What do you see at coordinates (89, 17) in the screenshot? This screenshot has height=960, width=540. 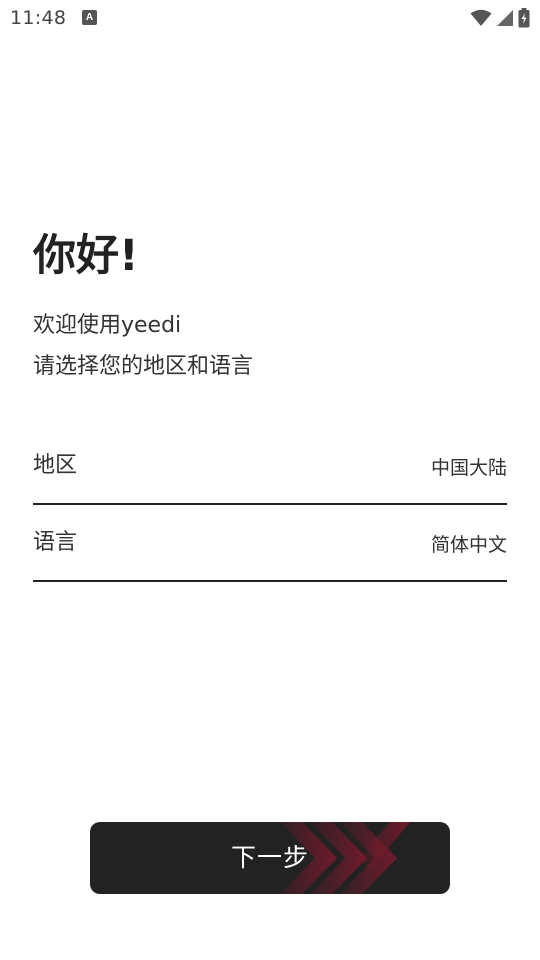 I see `notification-a-icon: A` at bounding box center [89, 17].